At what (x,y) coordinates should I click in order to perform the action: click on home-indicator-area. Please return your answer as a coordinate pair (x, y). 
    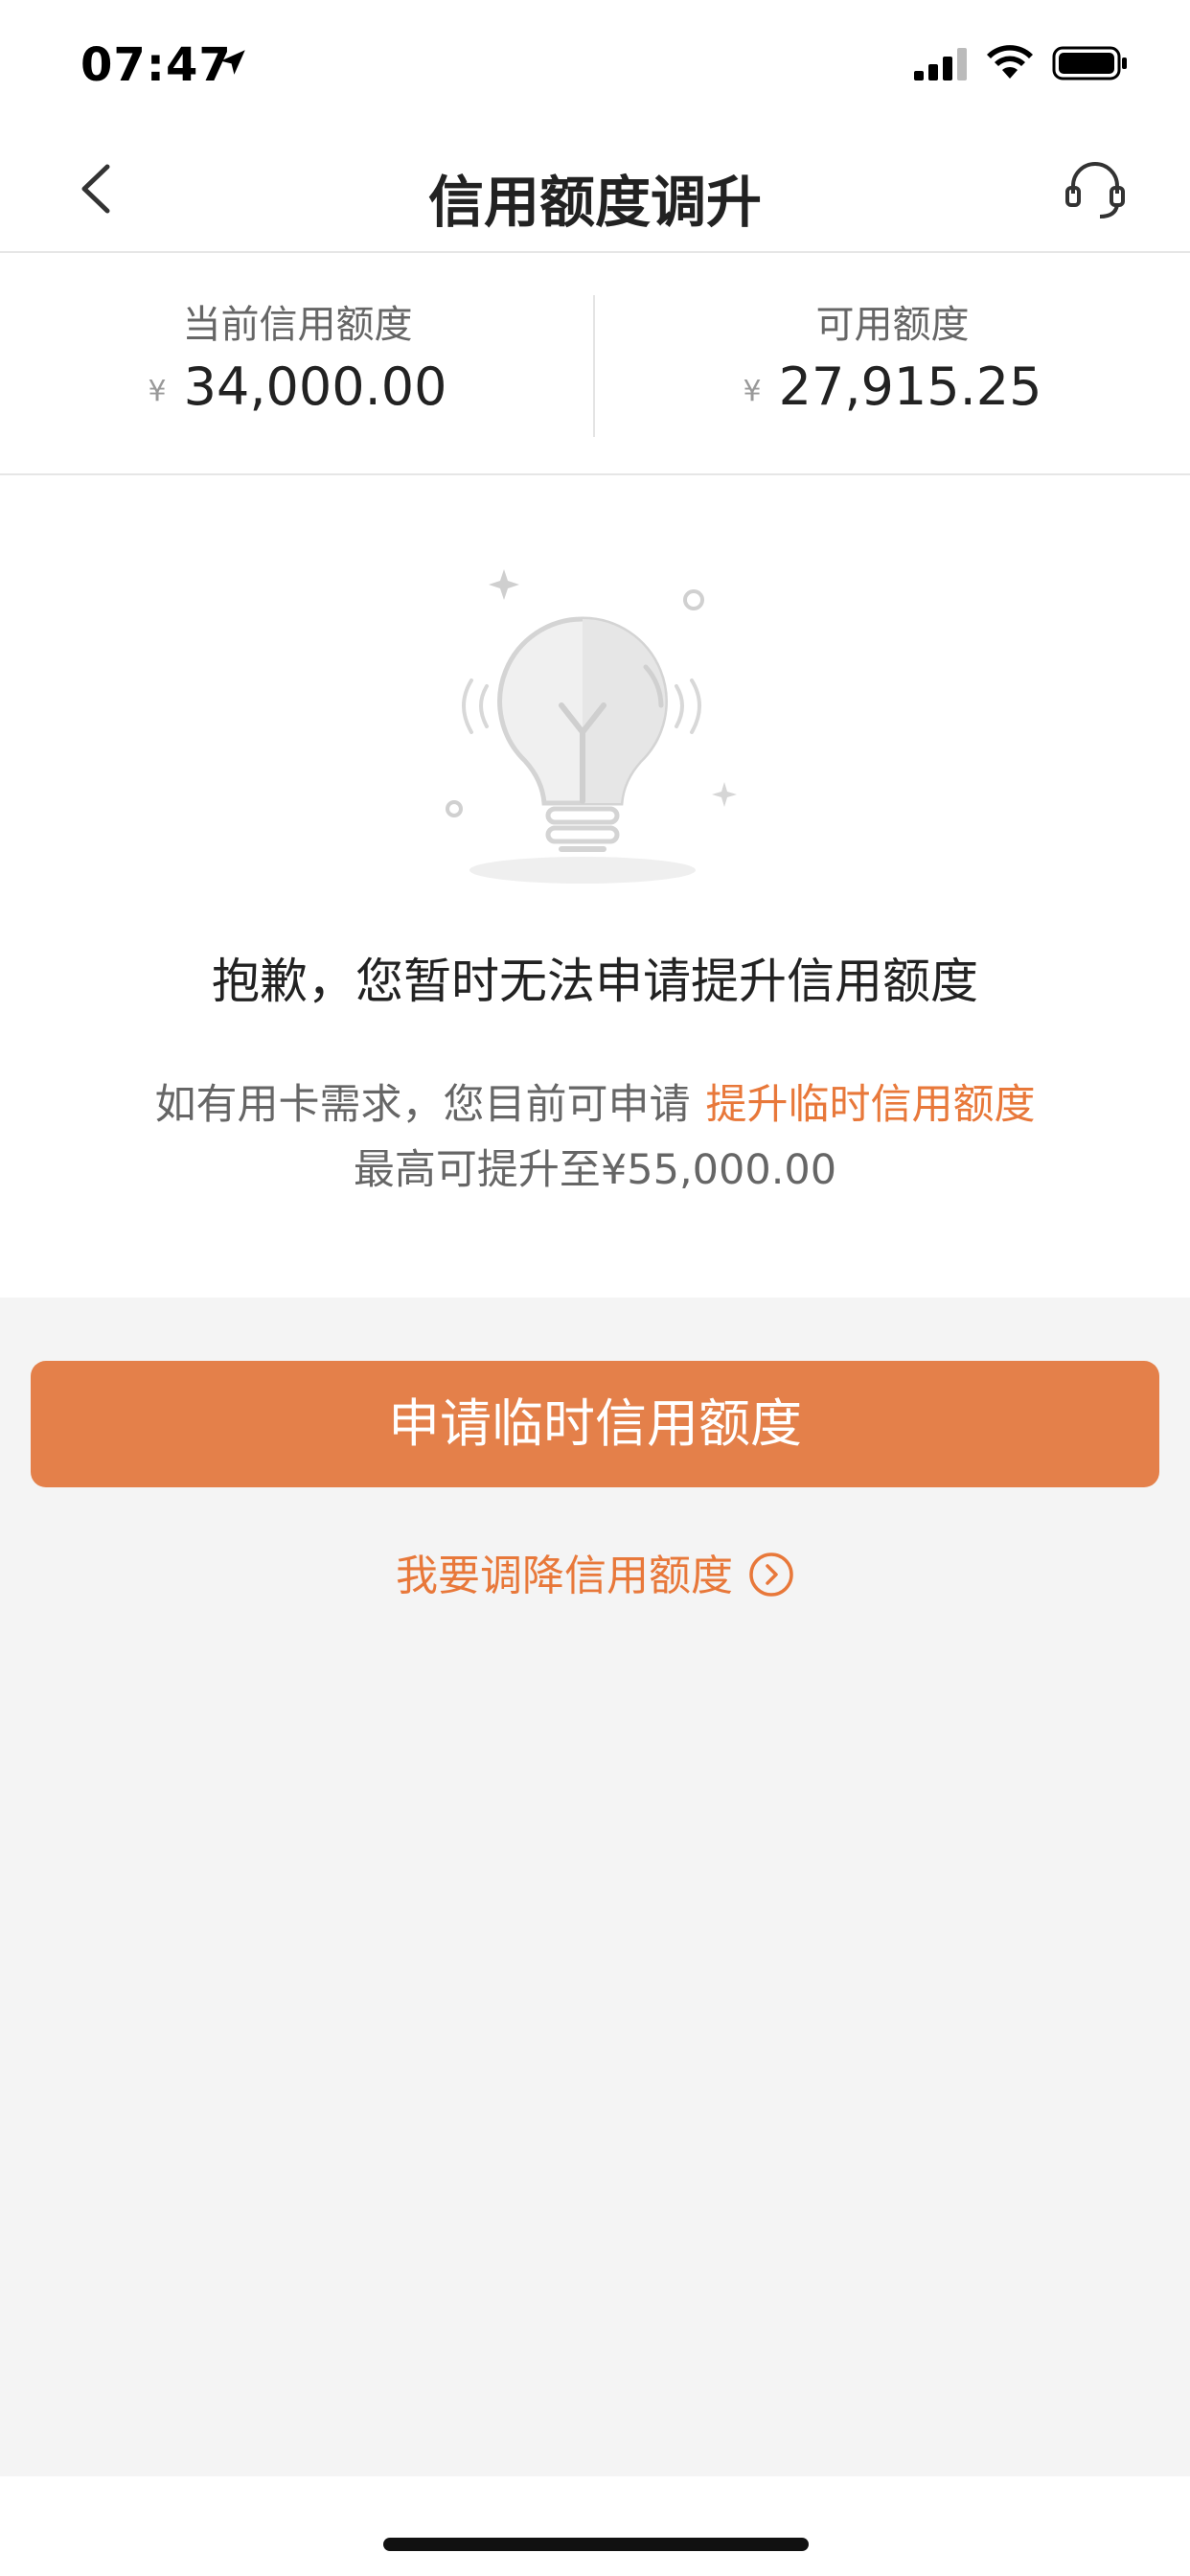
    Looking at the image, I should click on (595, 2526).